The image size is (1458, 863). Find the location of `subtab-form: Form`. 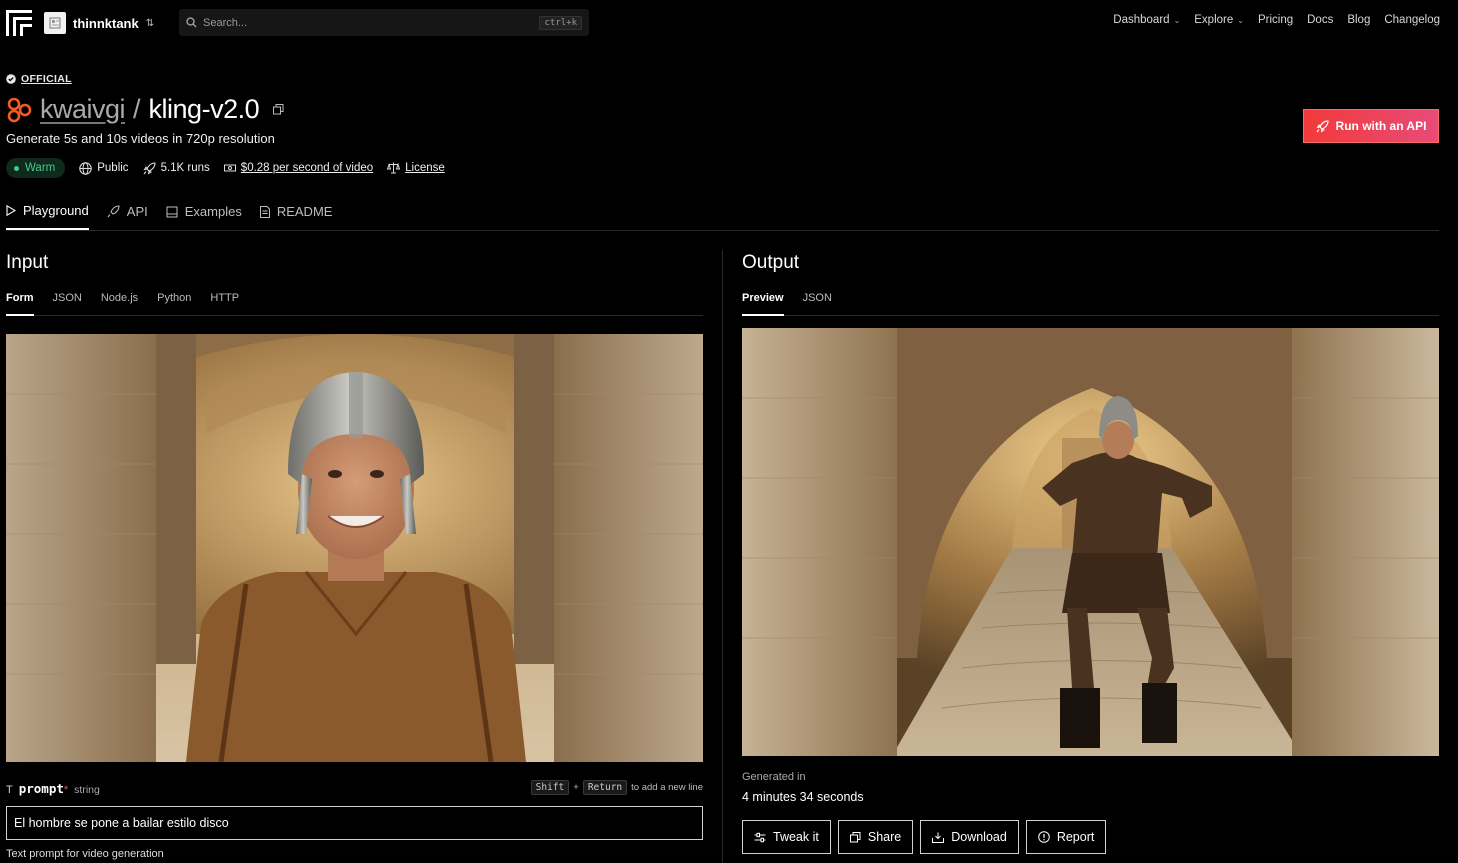

subtab-form: Form is located at coordinates (20, 304).